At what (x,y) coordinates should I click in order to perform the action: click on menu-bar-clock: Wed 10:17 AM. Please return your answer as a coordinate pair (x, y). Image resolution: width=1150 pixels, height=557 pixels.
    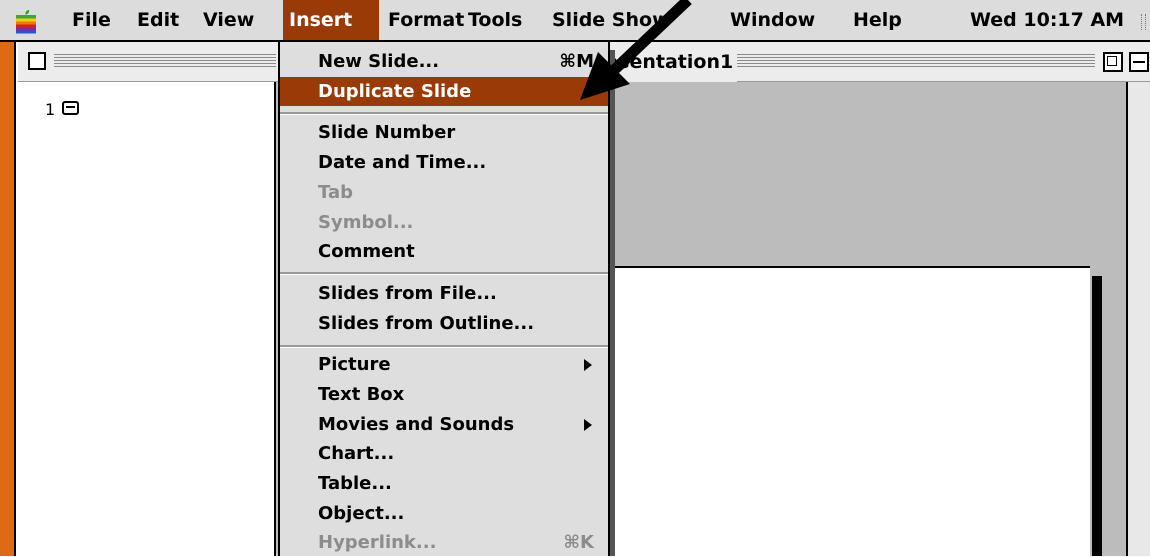
    Looking at the image, I should click on (1047, 20).